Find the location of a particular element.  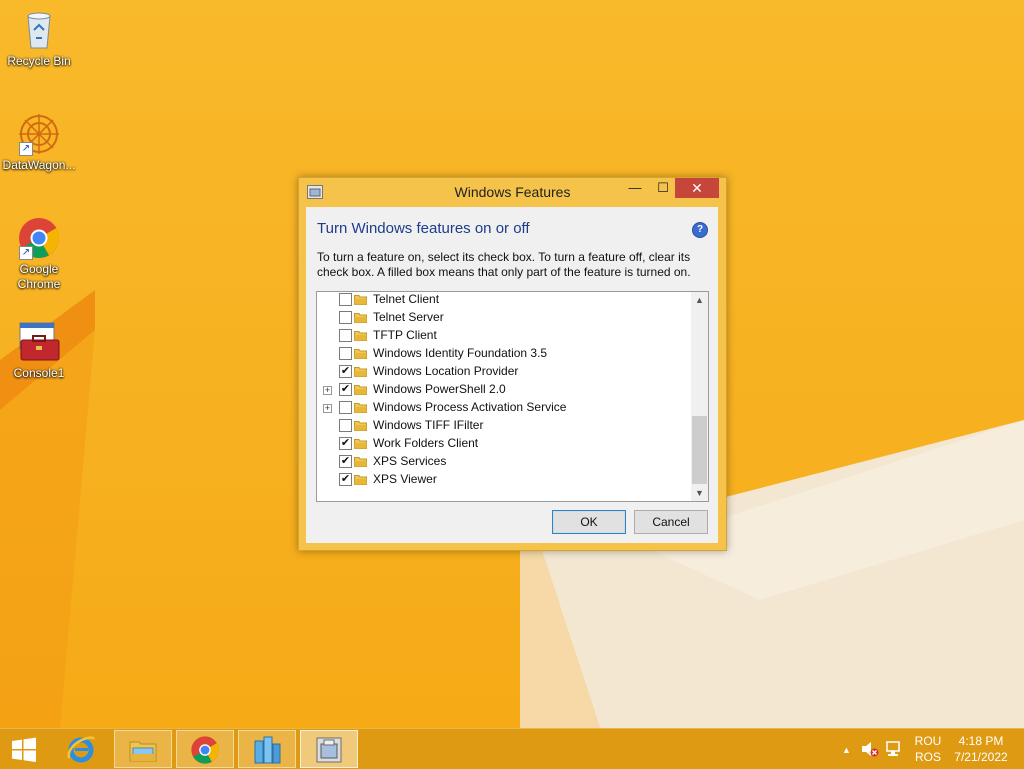

feature-label: Windows Location Provider is located at coordinates (446, 371).